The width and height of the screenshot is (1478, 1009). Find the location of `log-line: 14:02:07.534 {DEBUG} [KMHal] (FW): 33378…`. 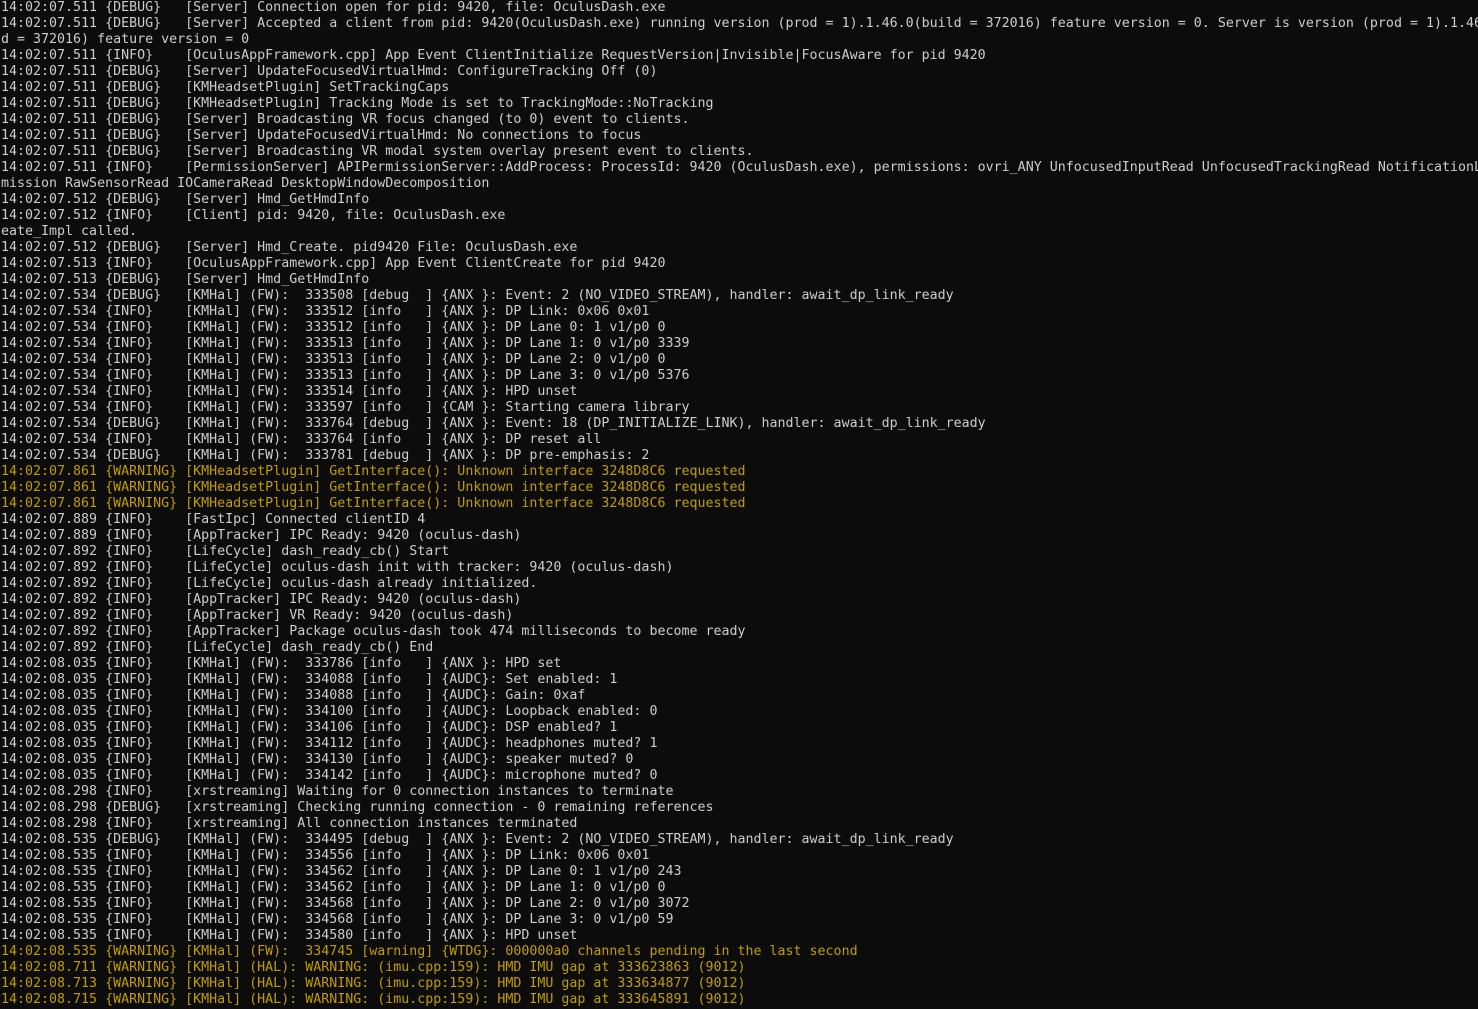

log-line: 14:02:07.534 {DEBUG} [KMHal] (FW): 33378… is located at coordinates (325, 455).